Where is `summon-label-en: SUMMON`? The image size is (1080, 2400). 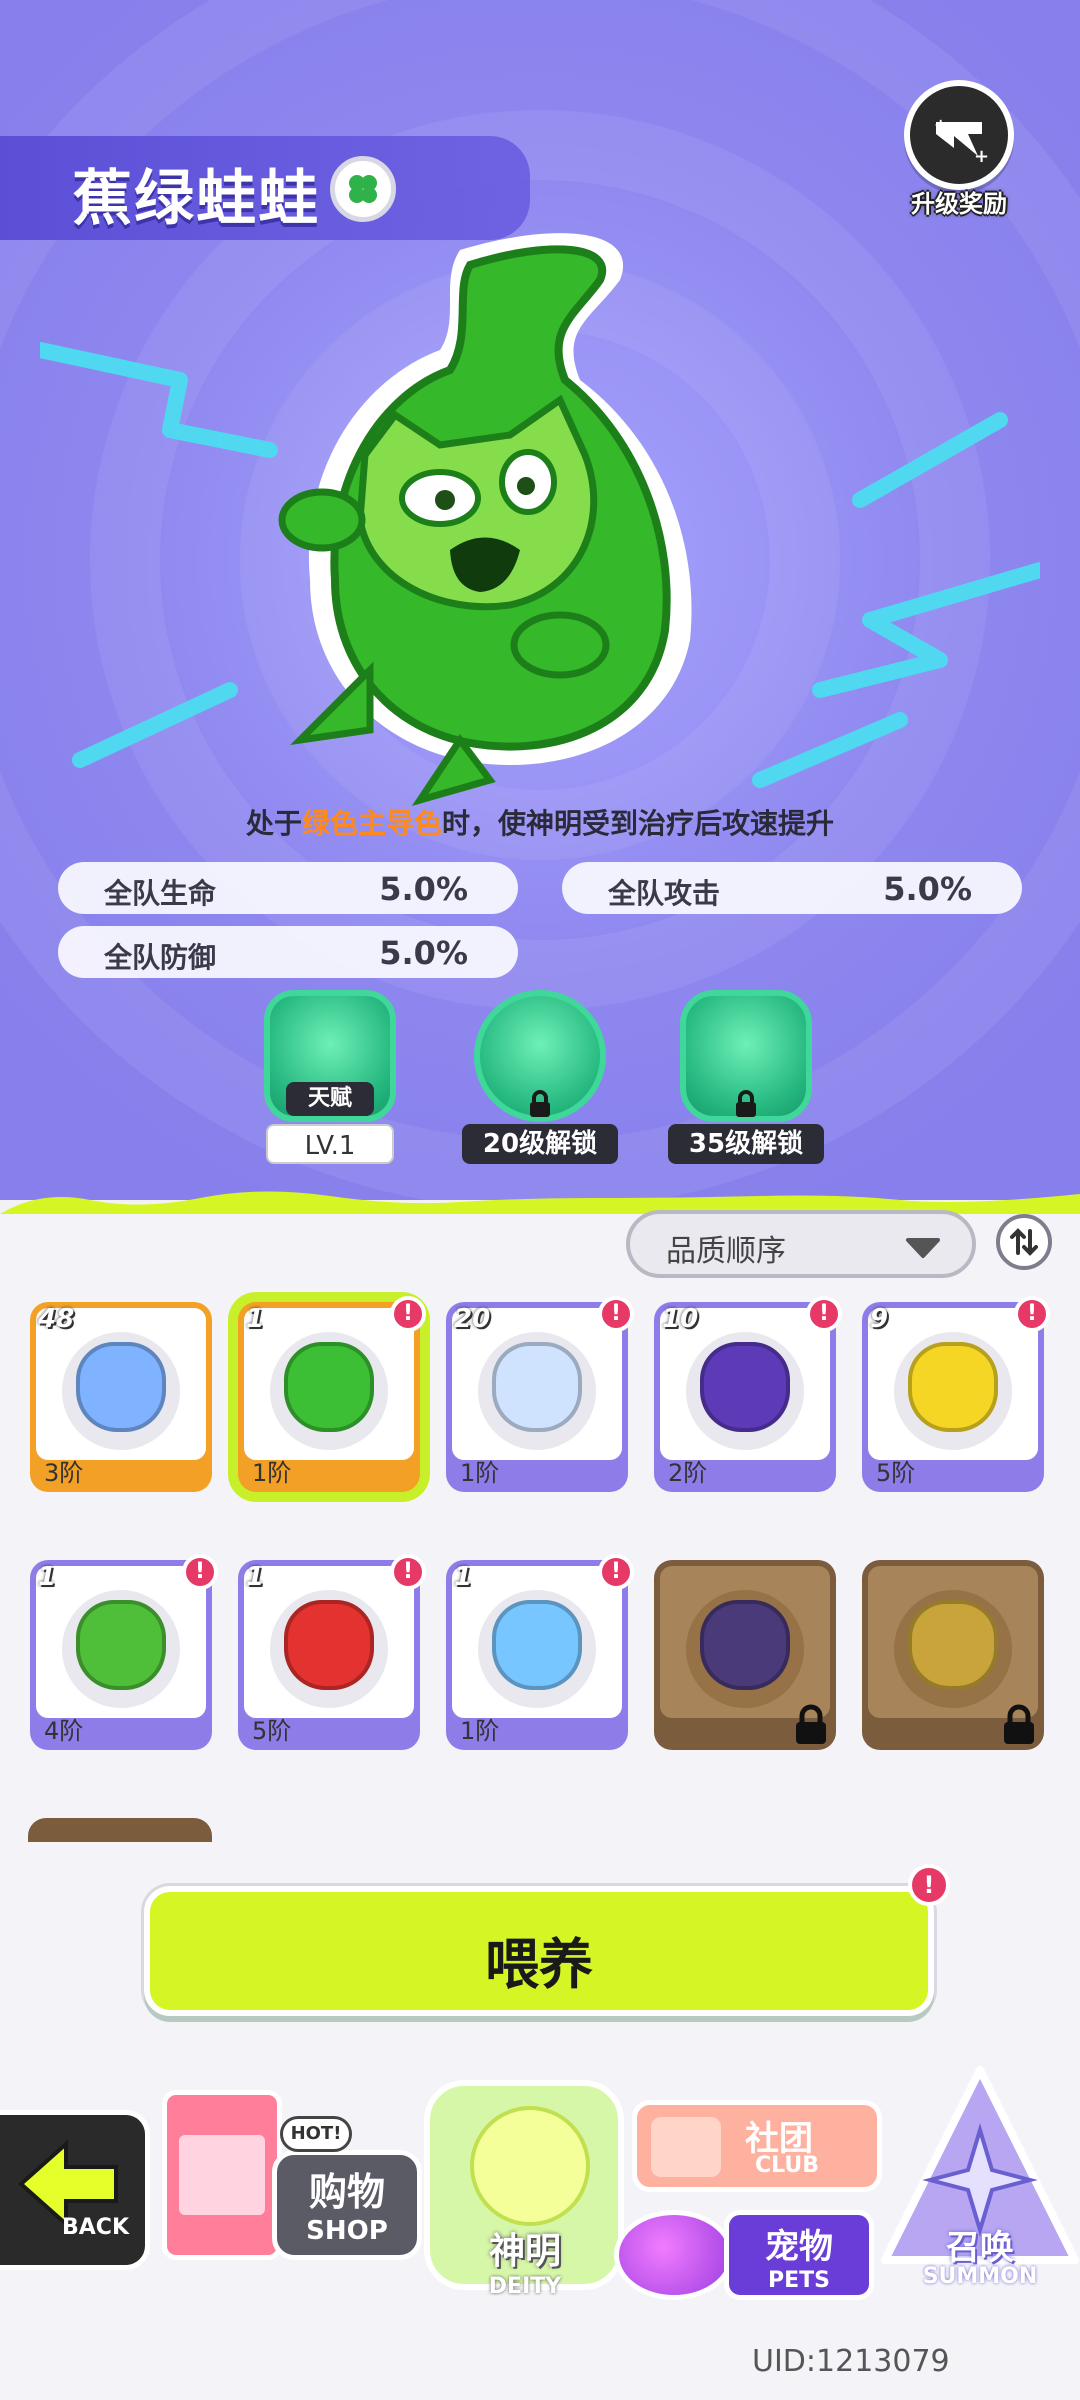 summon-label-en: SUMMON is located at coordinates (980, 2276).